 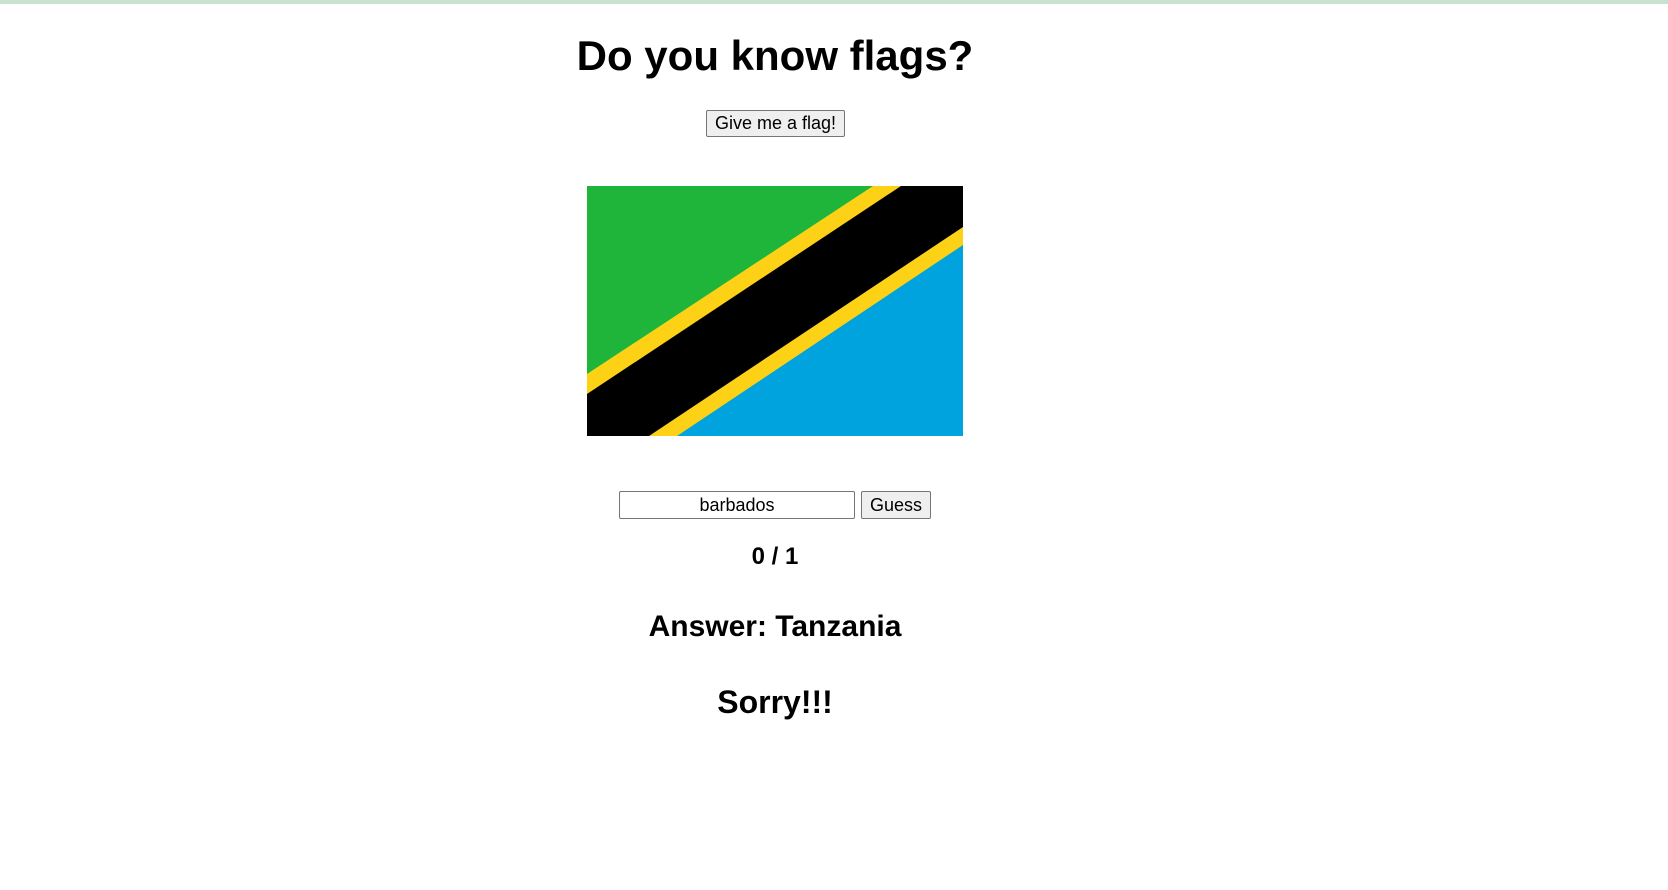 I want to click on score-text: 0 / 1, so click(x=775, y=556).